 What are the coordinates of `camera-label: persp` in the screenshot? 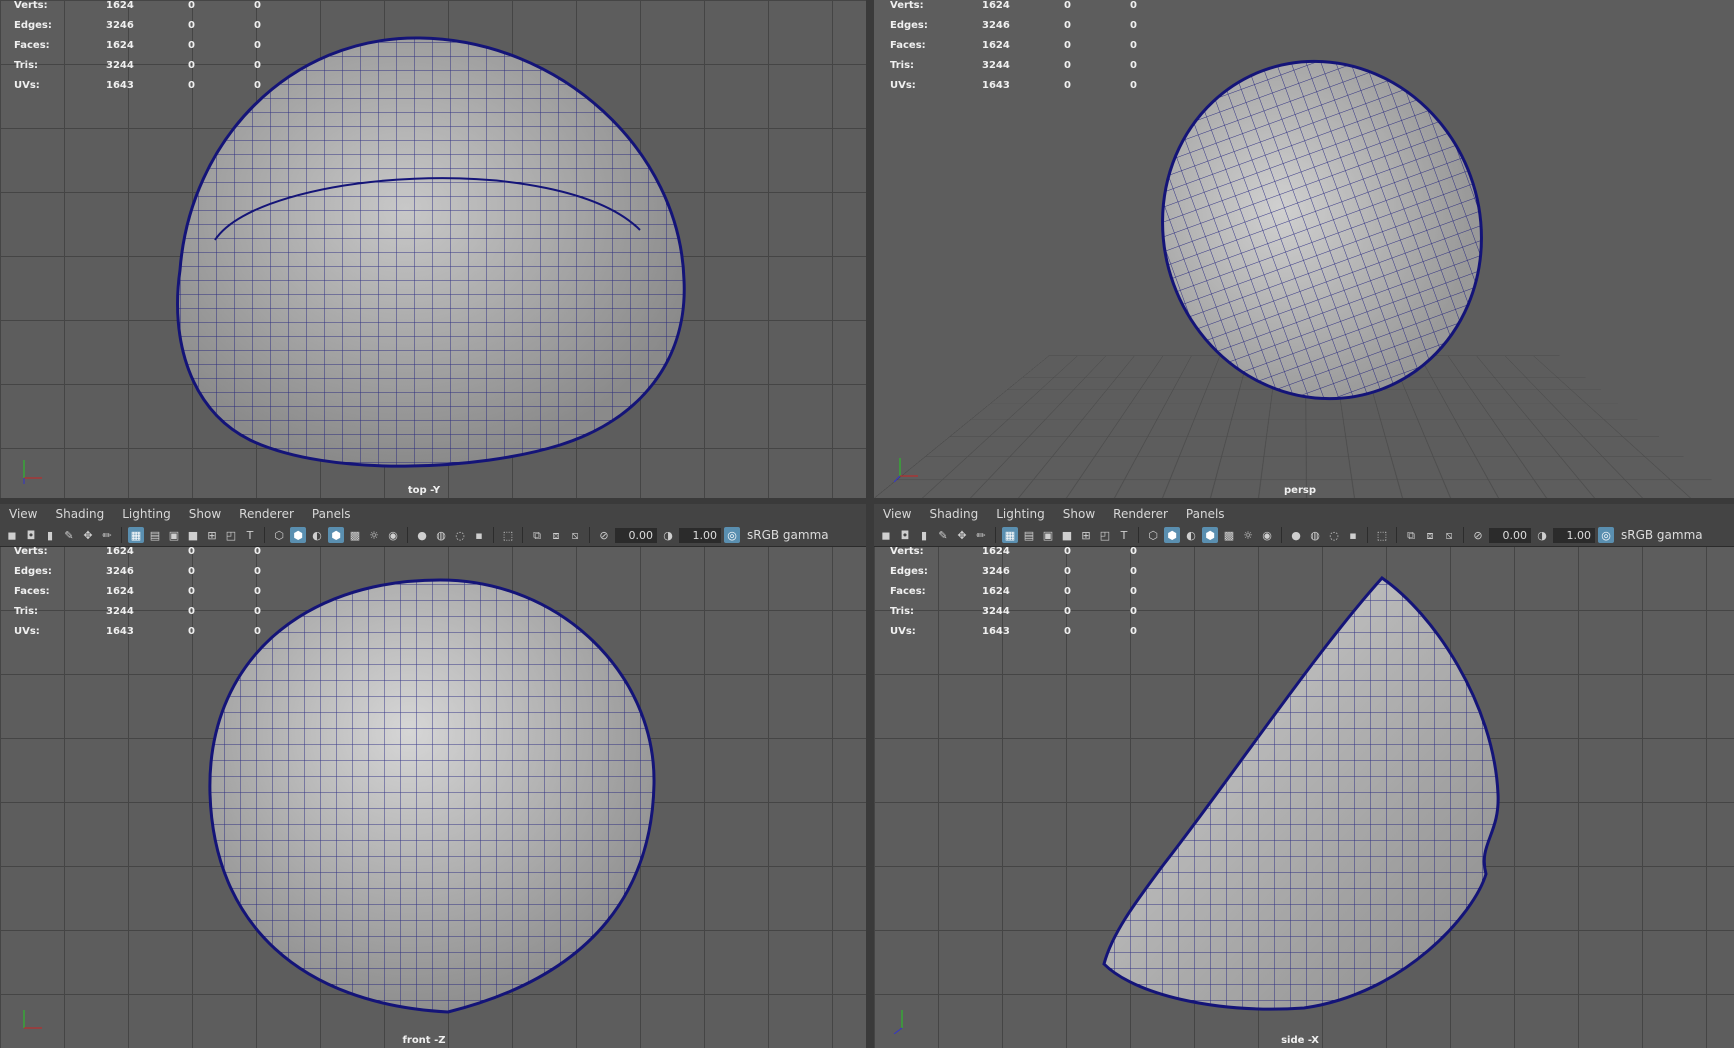 It's located at (1300, 490).